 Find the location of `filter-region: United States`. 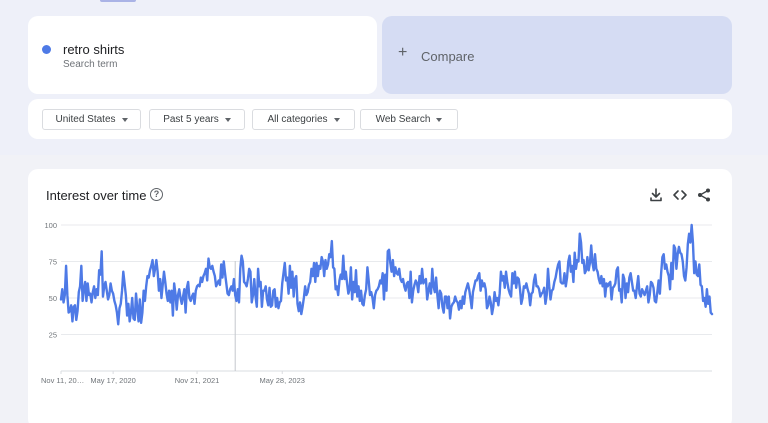

filter-region: United States is located at coordinates (91, 119).